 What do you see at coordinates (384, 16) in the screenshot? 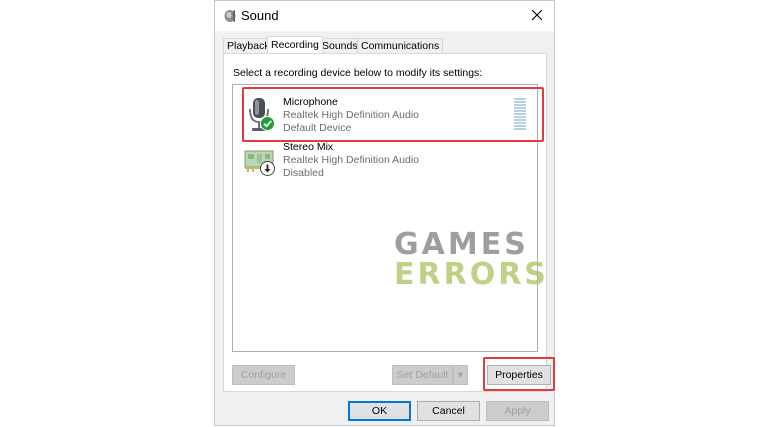
I see `title-bar: Sound` at bounding box center [384, 16].